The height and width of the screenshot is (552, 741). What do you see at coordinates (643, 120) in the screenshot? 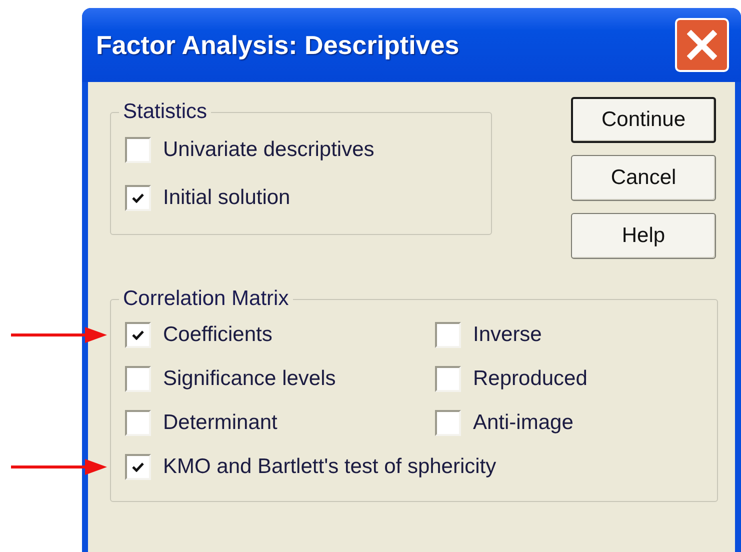
I see `dialog-button: Continue` at bounding box center [643, 120].